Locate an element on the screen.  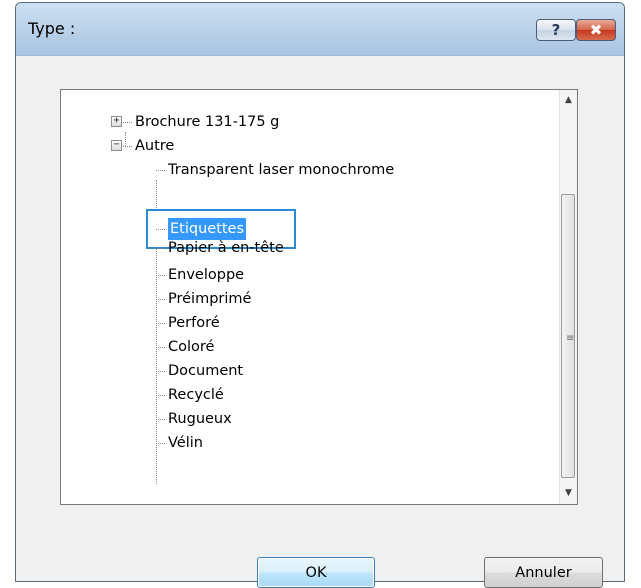
tree-node-label: Vélin is located at coordinates (185, 443).